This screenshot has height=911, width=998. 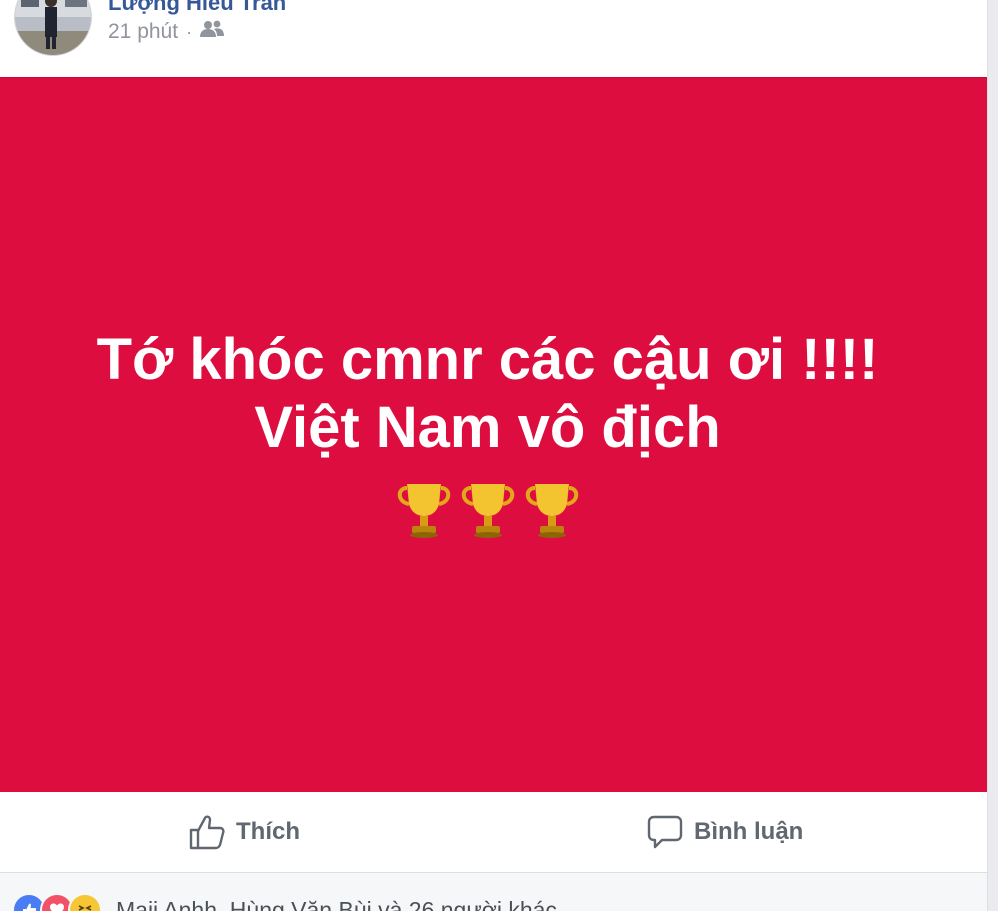 I want to click on status-emoji-row, so click(x=487, y=515).